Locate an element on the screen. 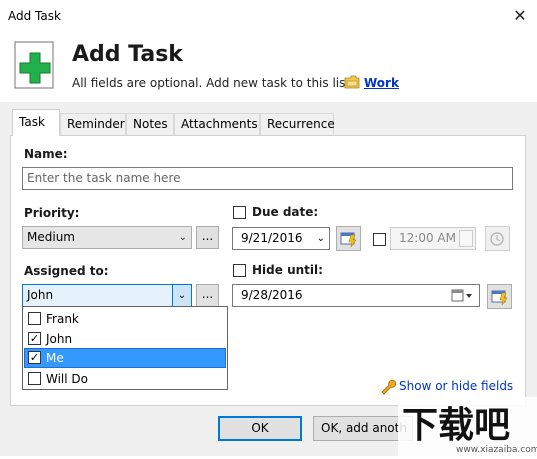 This screenshot has height=459, width=537. folder-icon is located at coordinates (352, 82).